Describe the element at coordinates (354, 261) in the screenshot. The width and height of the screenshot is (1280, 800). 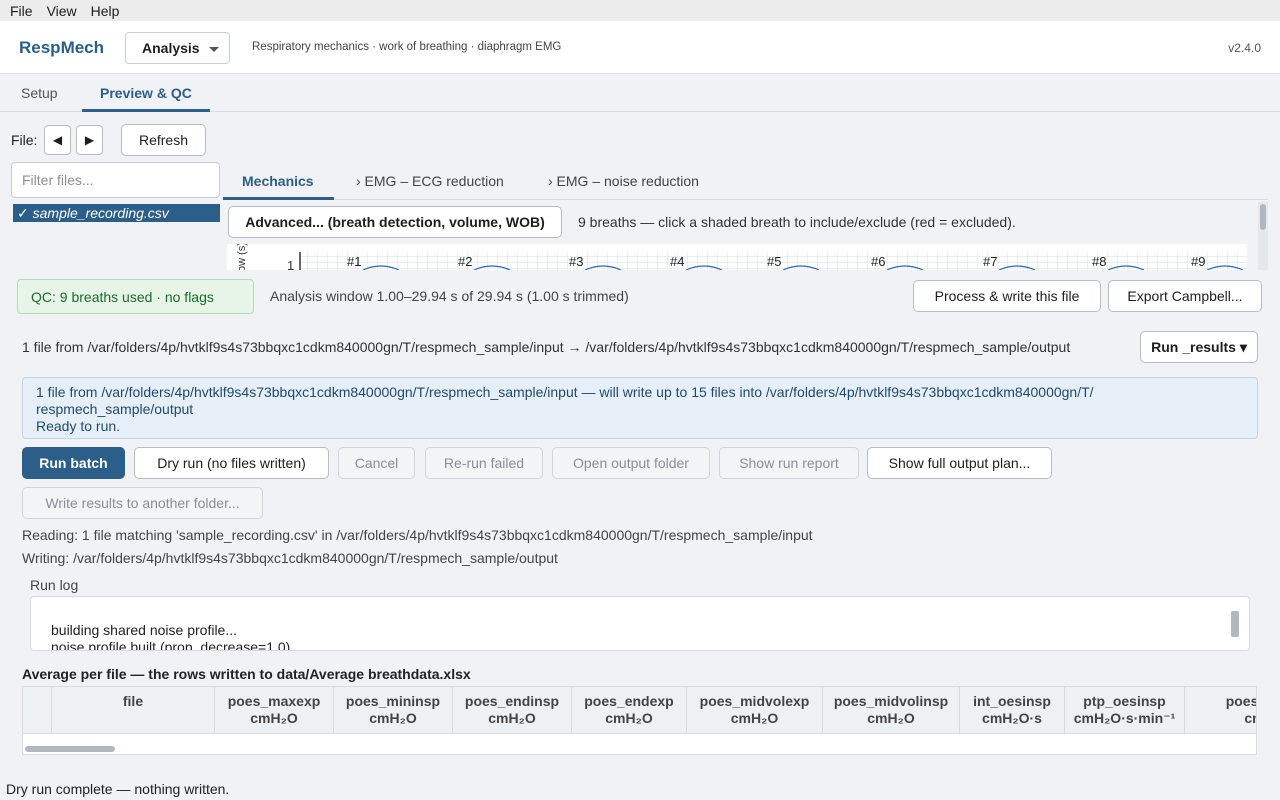
I see `breath-label: #1` at that location.